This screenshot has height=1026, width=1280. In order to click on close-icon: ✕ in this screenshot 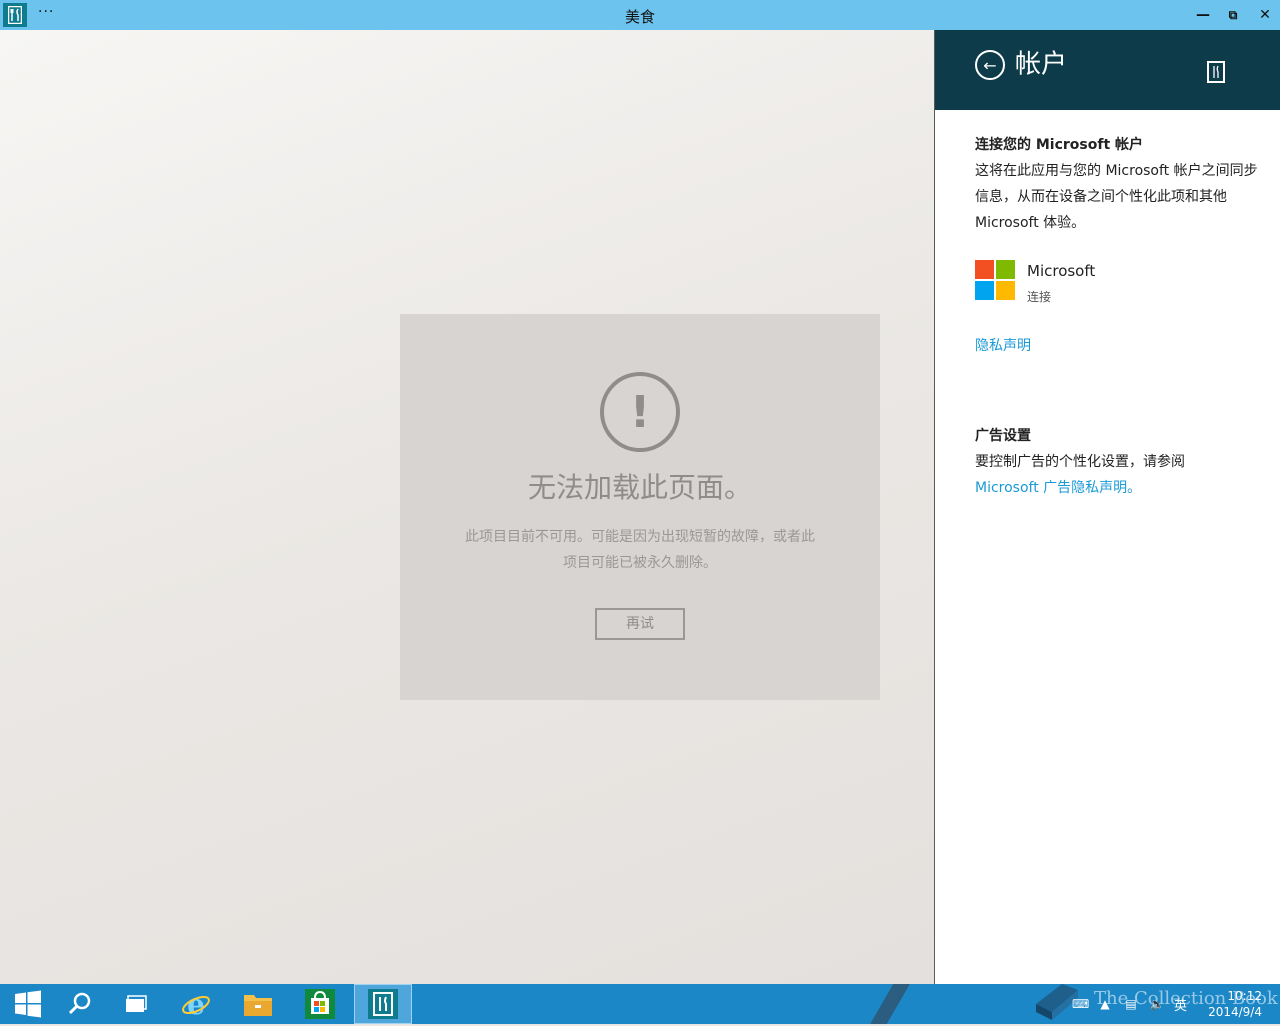, I will do `click(1265, 15)`.